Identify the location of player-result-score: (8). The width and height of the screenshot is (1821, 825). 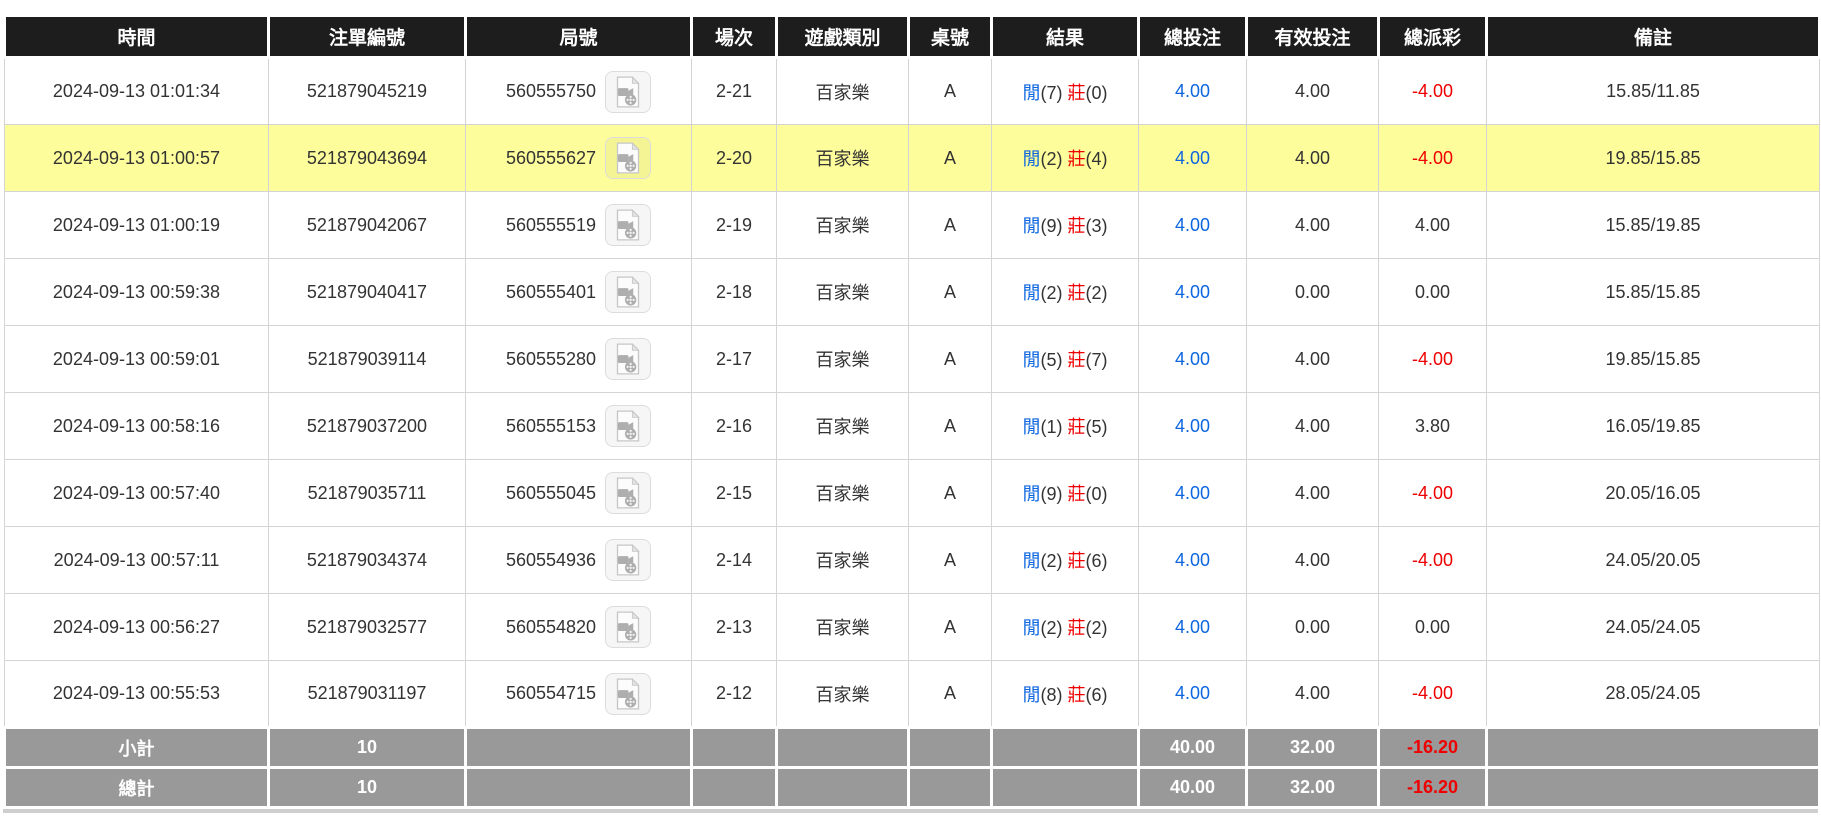
(1051, 694).